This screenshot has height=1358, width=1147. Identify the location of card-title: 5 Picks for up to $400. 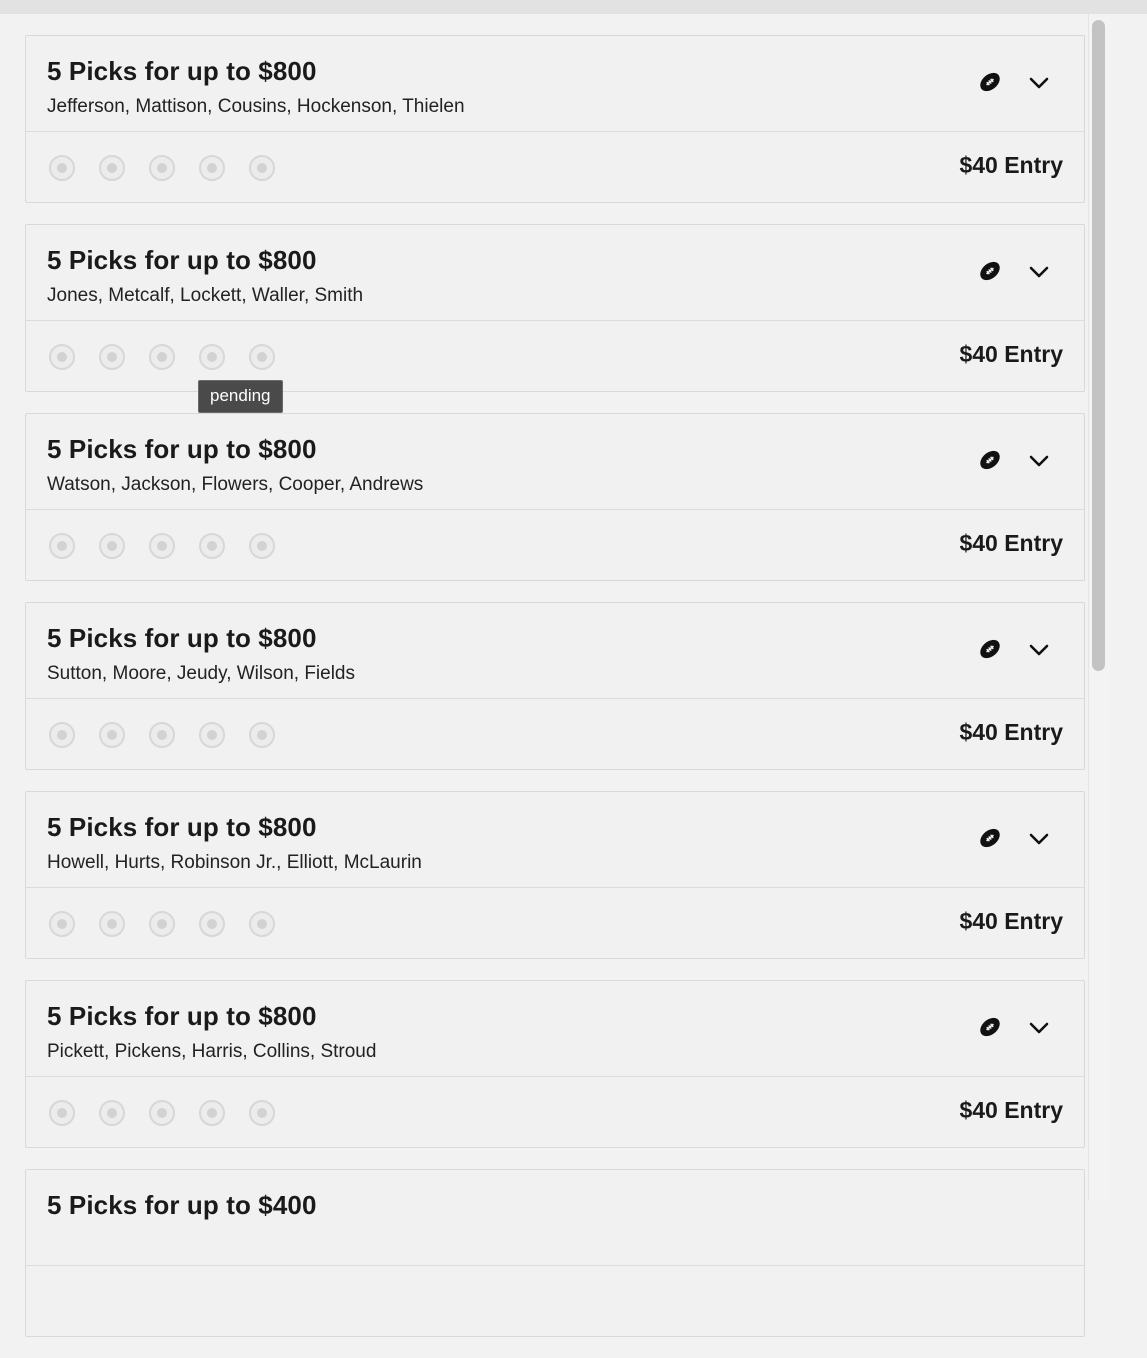
(182, 1205).